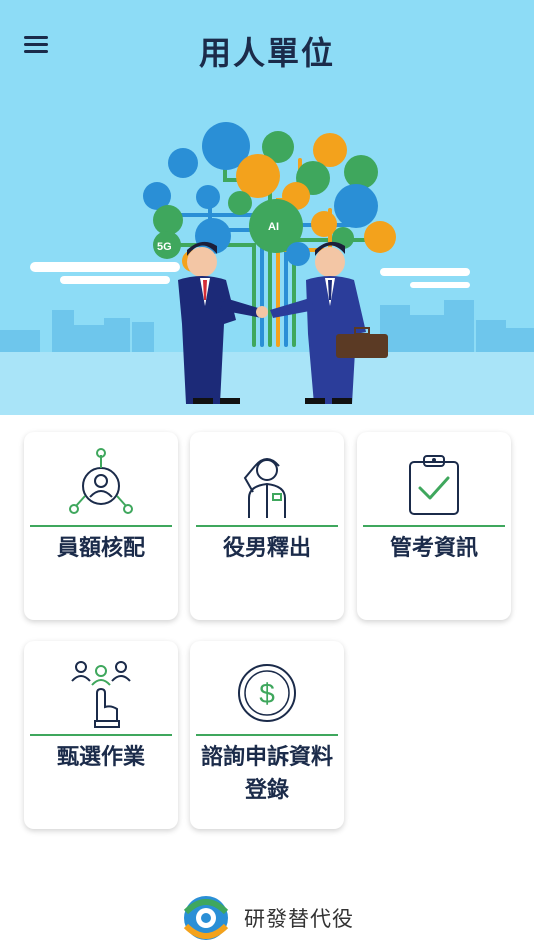 This screenshot has width=534, height=950. I want to click on tree-label-ai: AI, so click(273, 227).